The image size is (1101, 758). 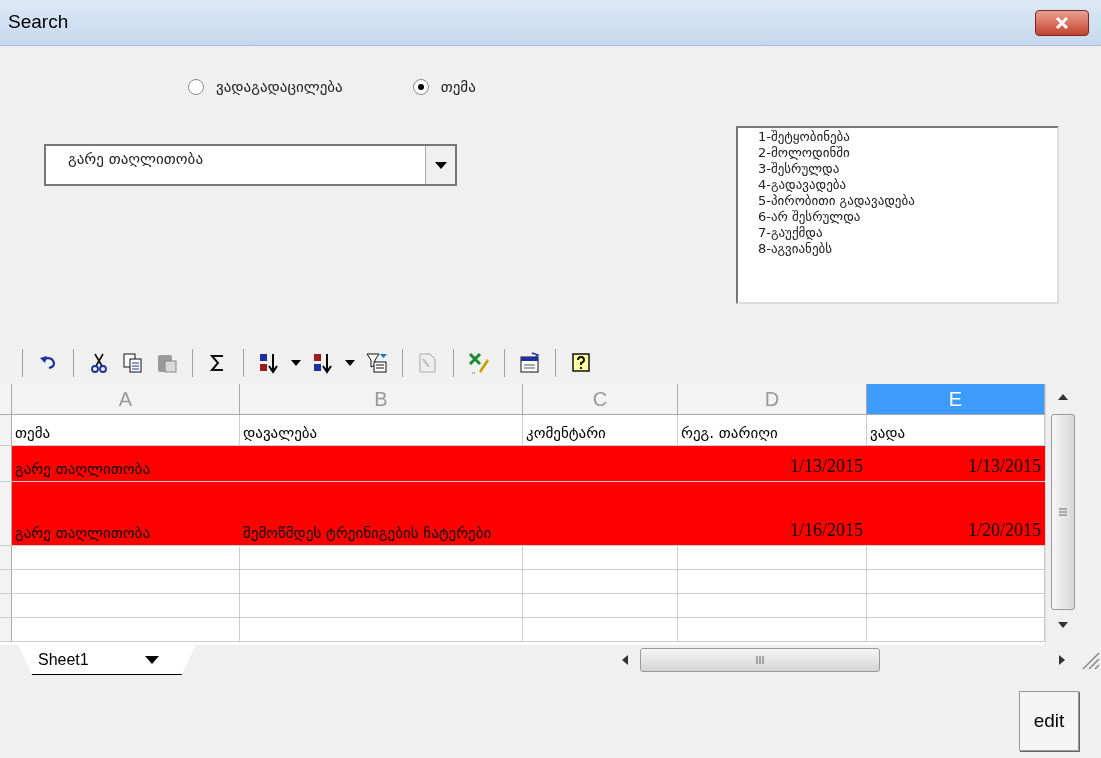 What do you see at coordinates (826, 530) in the screenshot?
I see `table-cell-text: 1/16/2015` at bounding box center [826, 530].